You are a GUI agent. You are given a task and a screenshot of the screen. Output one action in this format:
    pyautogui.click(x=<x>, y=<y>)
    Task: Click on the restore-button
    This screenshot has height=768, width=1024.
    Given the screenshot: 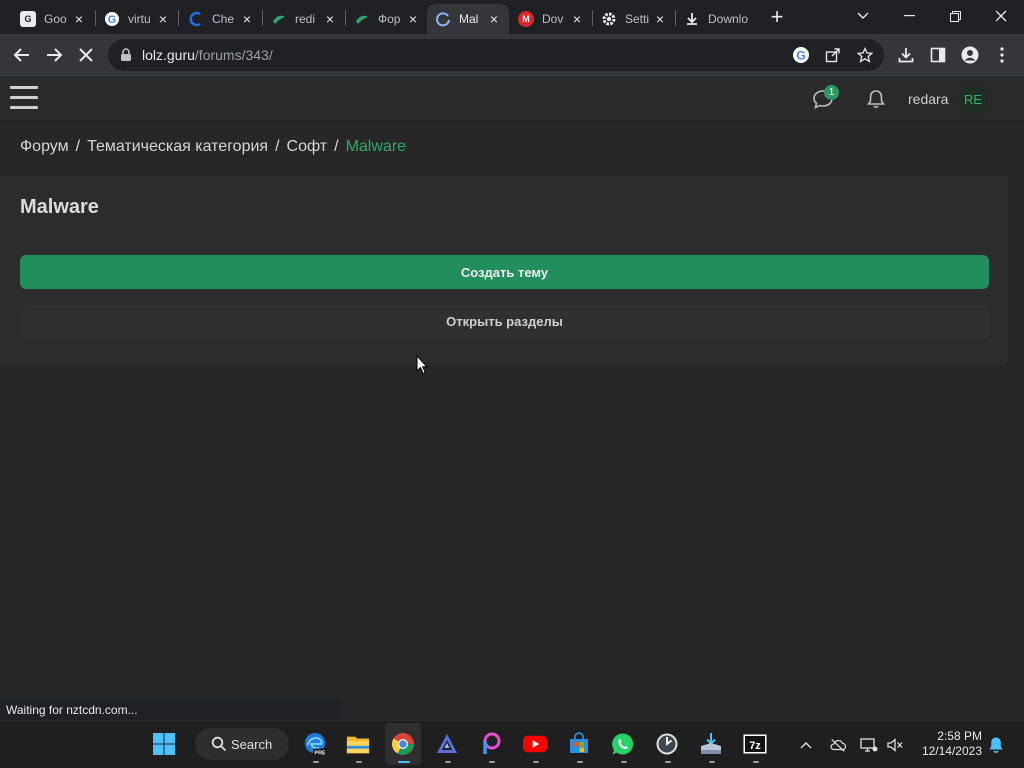 What is the action you would take?
    pyautogui.click(x=955, y=16)
    